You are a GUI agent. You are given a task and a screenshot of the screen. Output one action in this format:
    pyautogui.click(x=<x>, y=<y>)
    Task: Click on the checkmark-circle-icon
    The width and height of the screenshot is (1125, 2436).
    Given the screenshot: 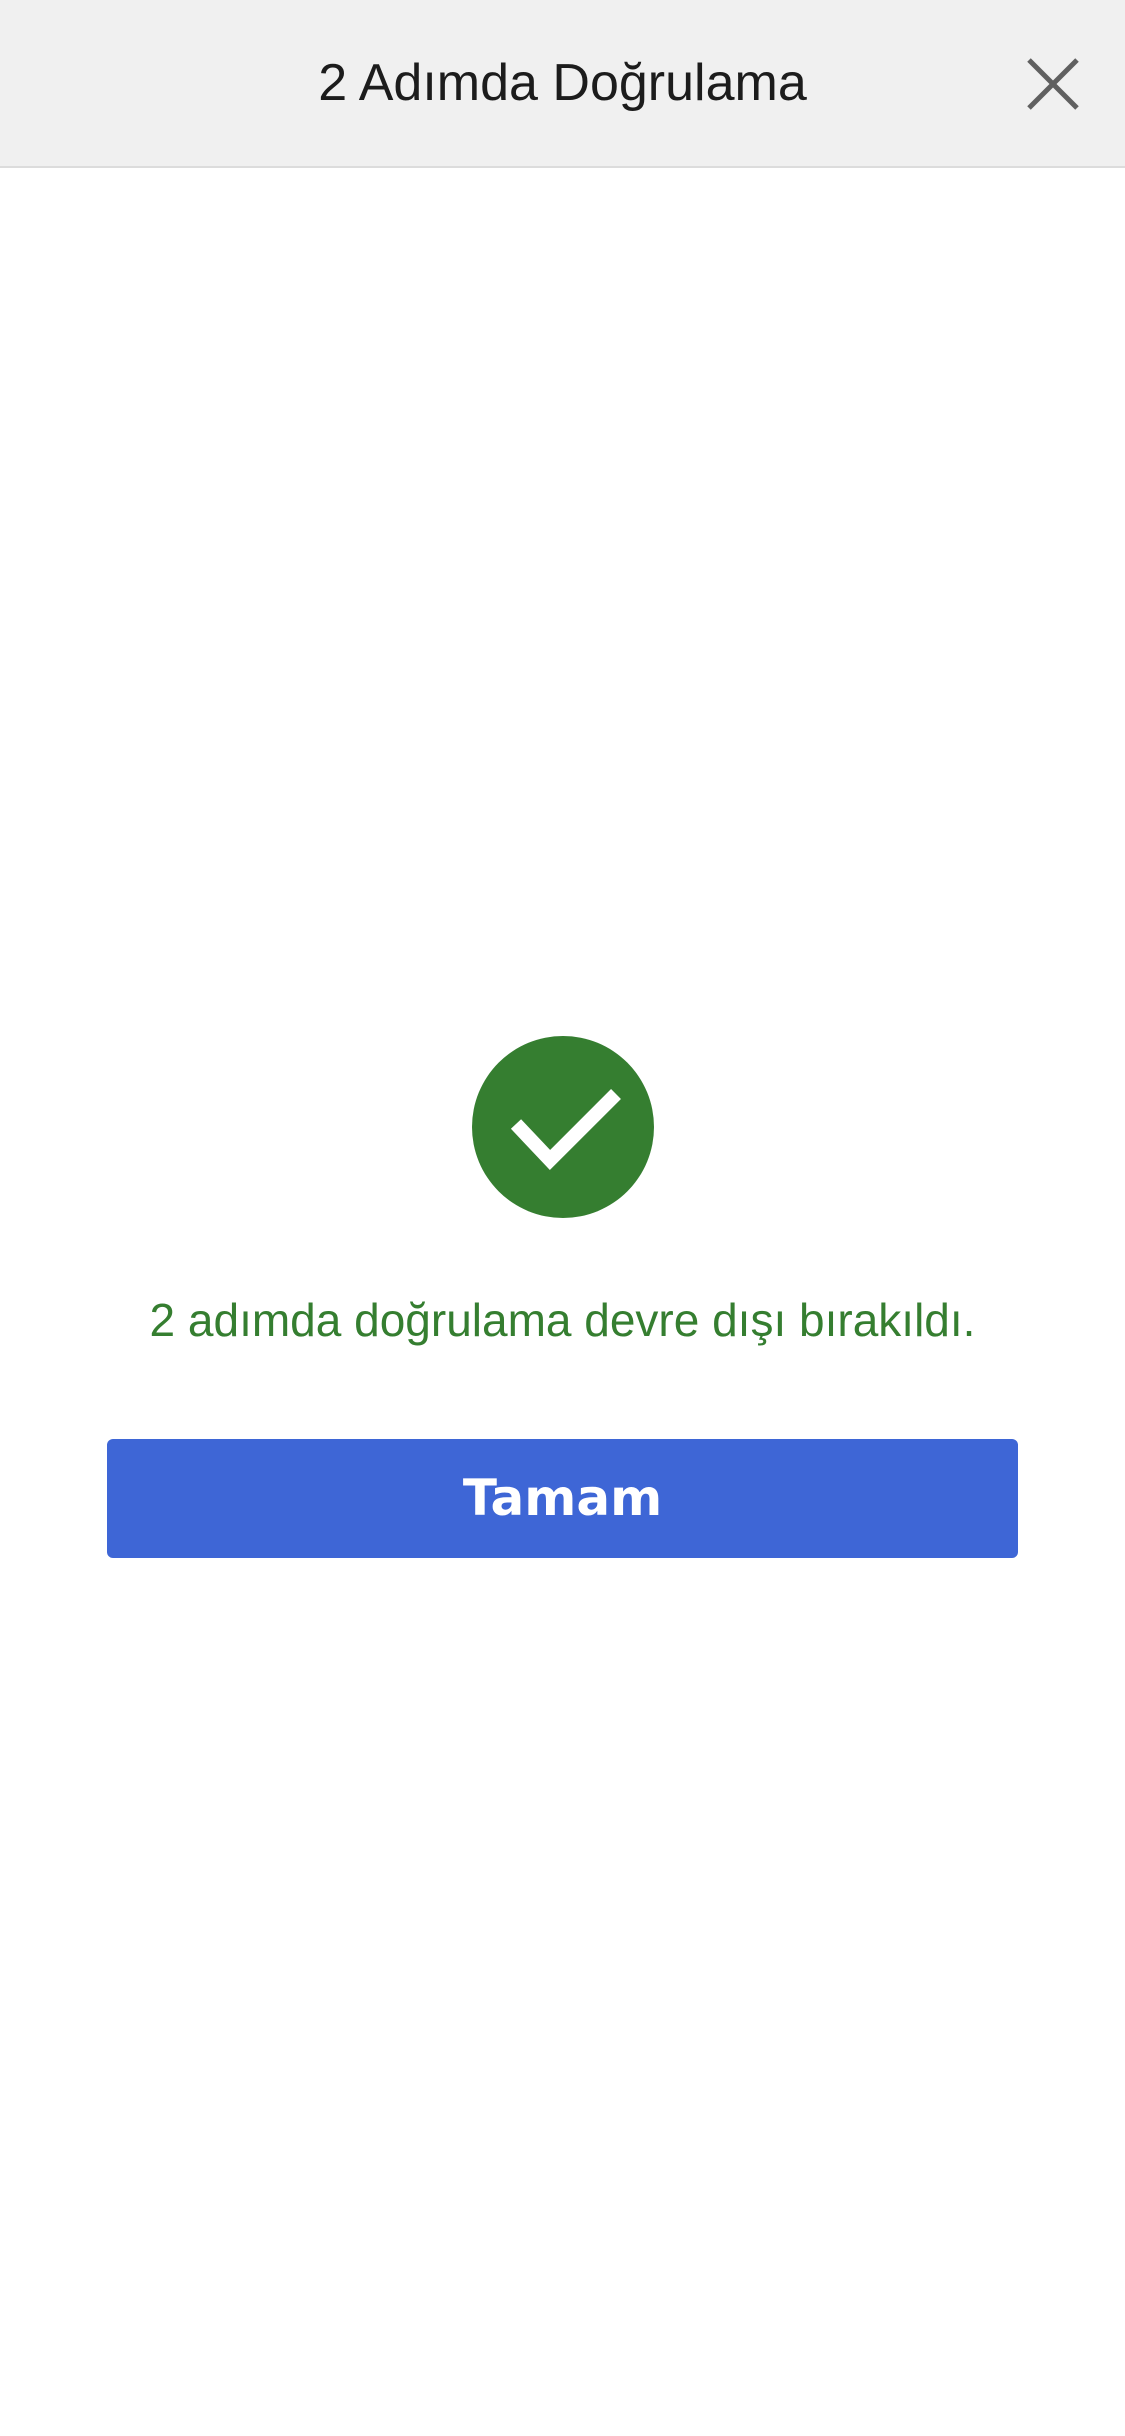 What is the action you would take?
    pyautogui.click(x=563, y=1127)
    